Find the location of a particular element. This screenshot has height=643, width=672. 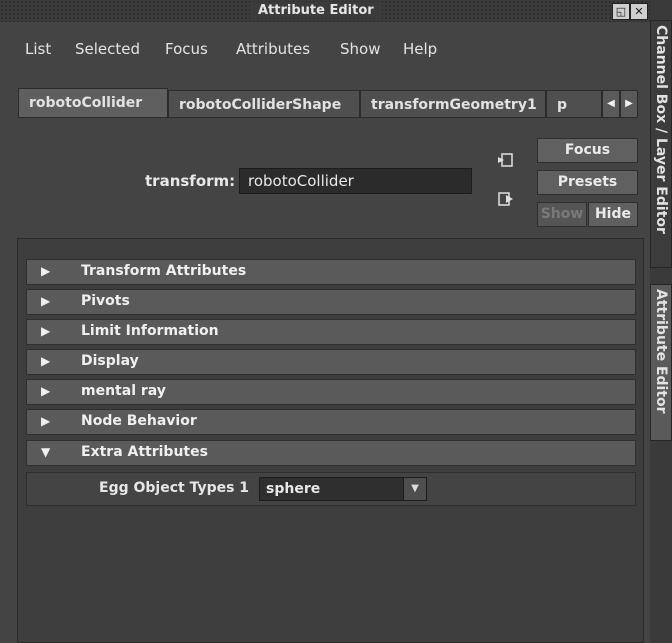

extra-attribute-row: Egg Object Types 1 sphere ▼ is located at coordinates (331, 489).